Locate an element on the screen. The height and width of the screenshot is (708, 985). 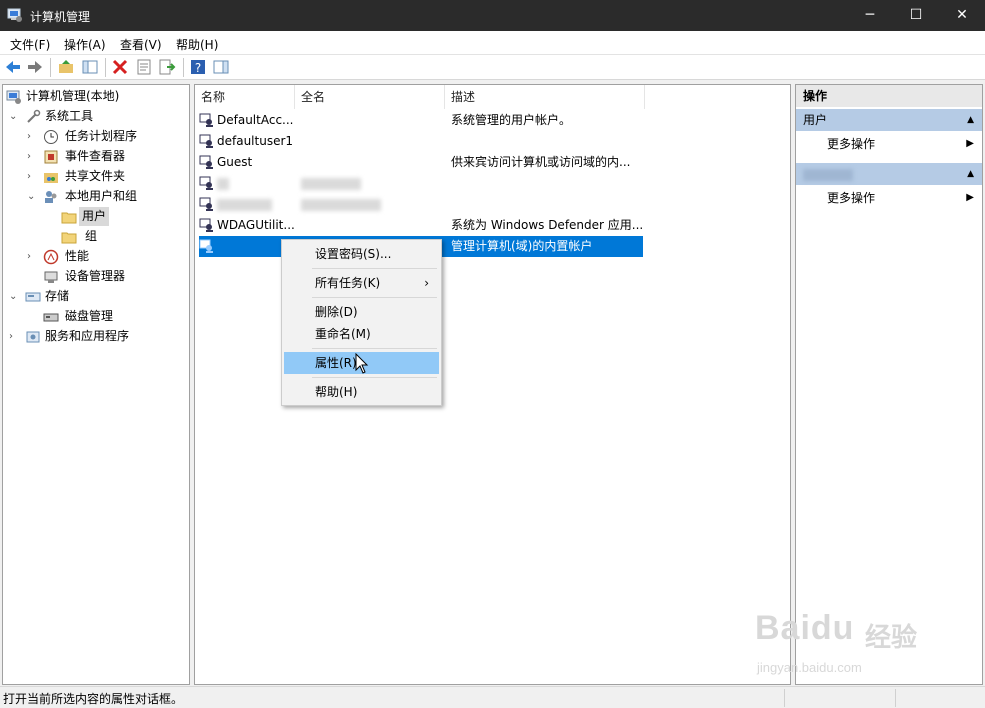
tree-item-device-manager: 设备管理器 is located at coordinates (107, 276).